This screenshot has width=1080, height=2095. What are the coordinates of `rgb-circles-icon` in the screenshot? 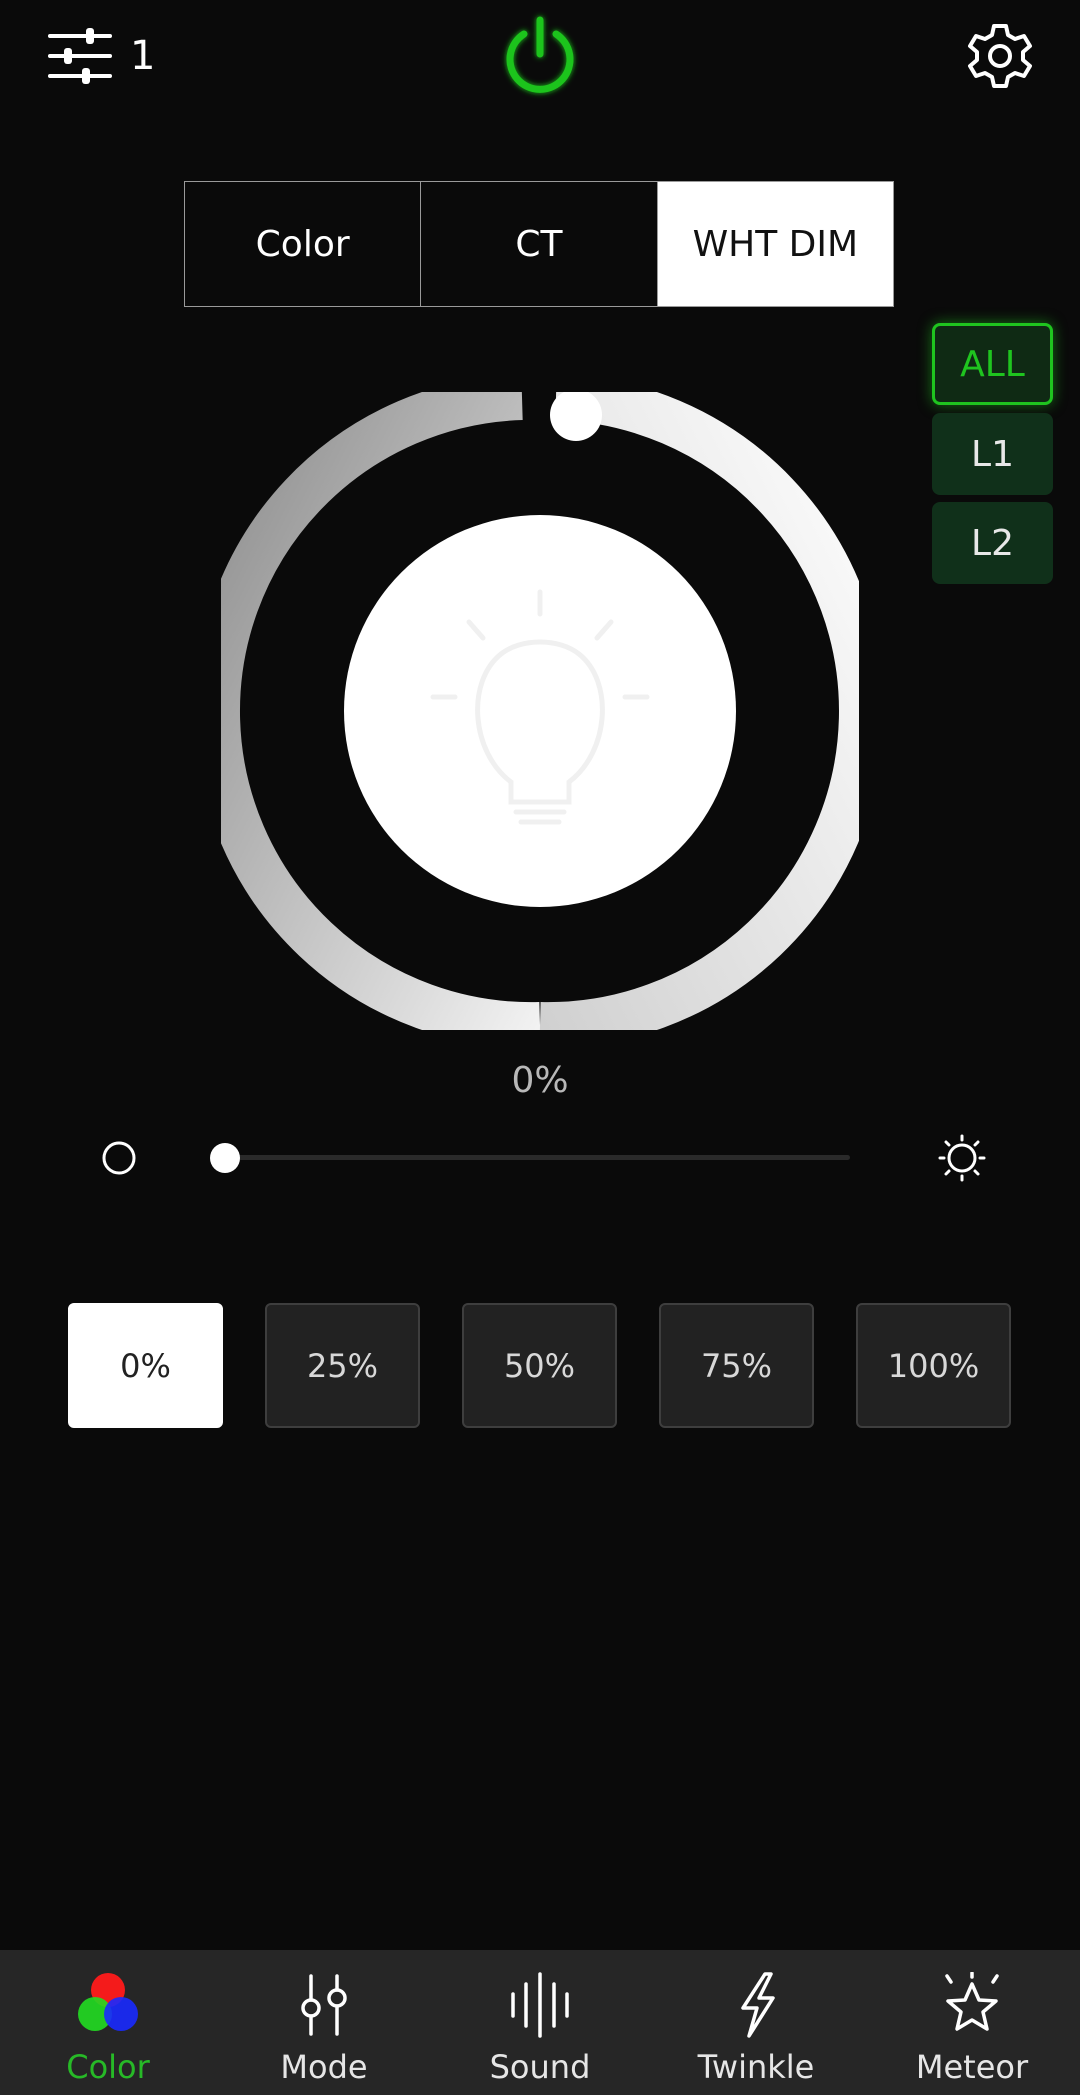 It's located at (108, 2002).